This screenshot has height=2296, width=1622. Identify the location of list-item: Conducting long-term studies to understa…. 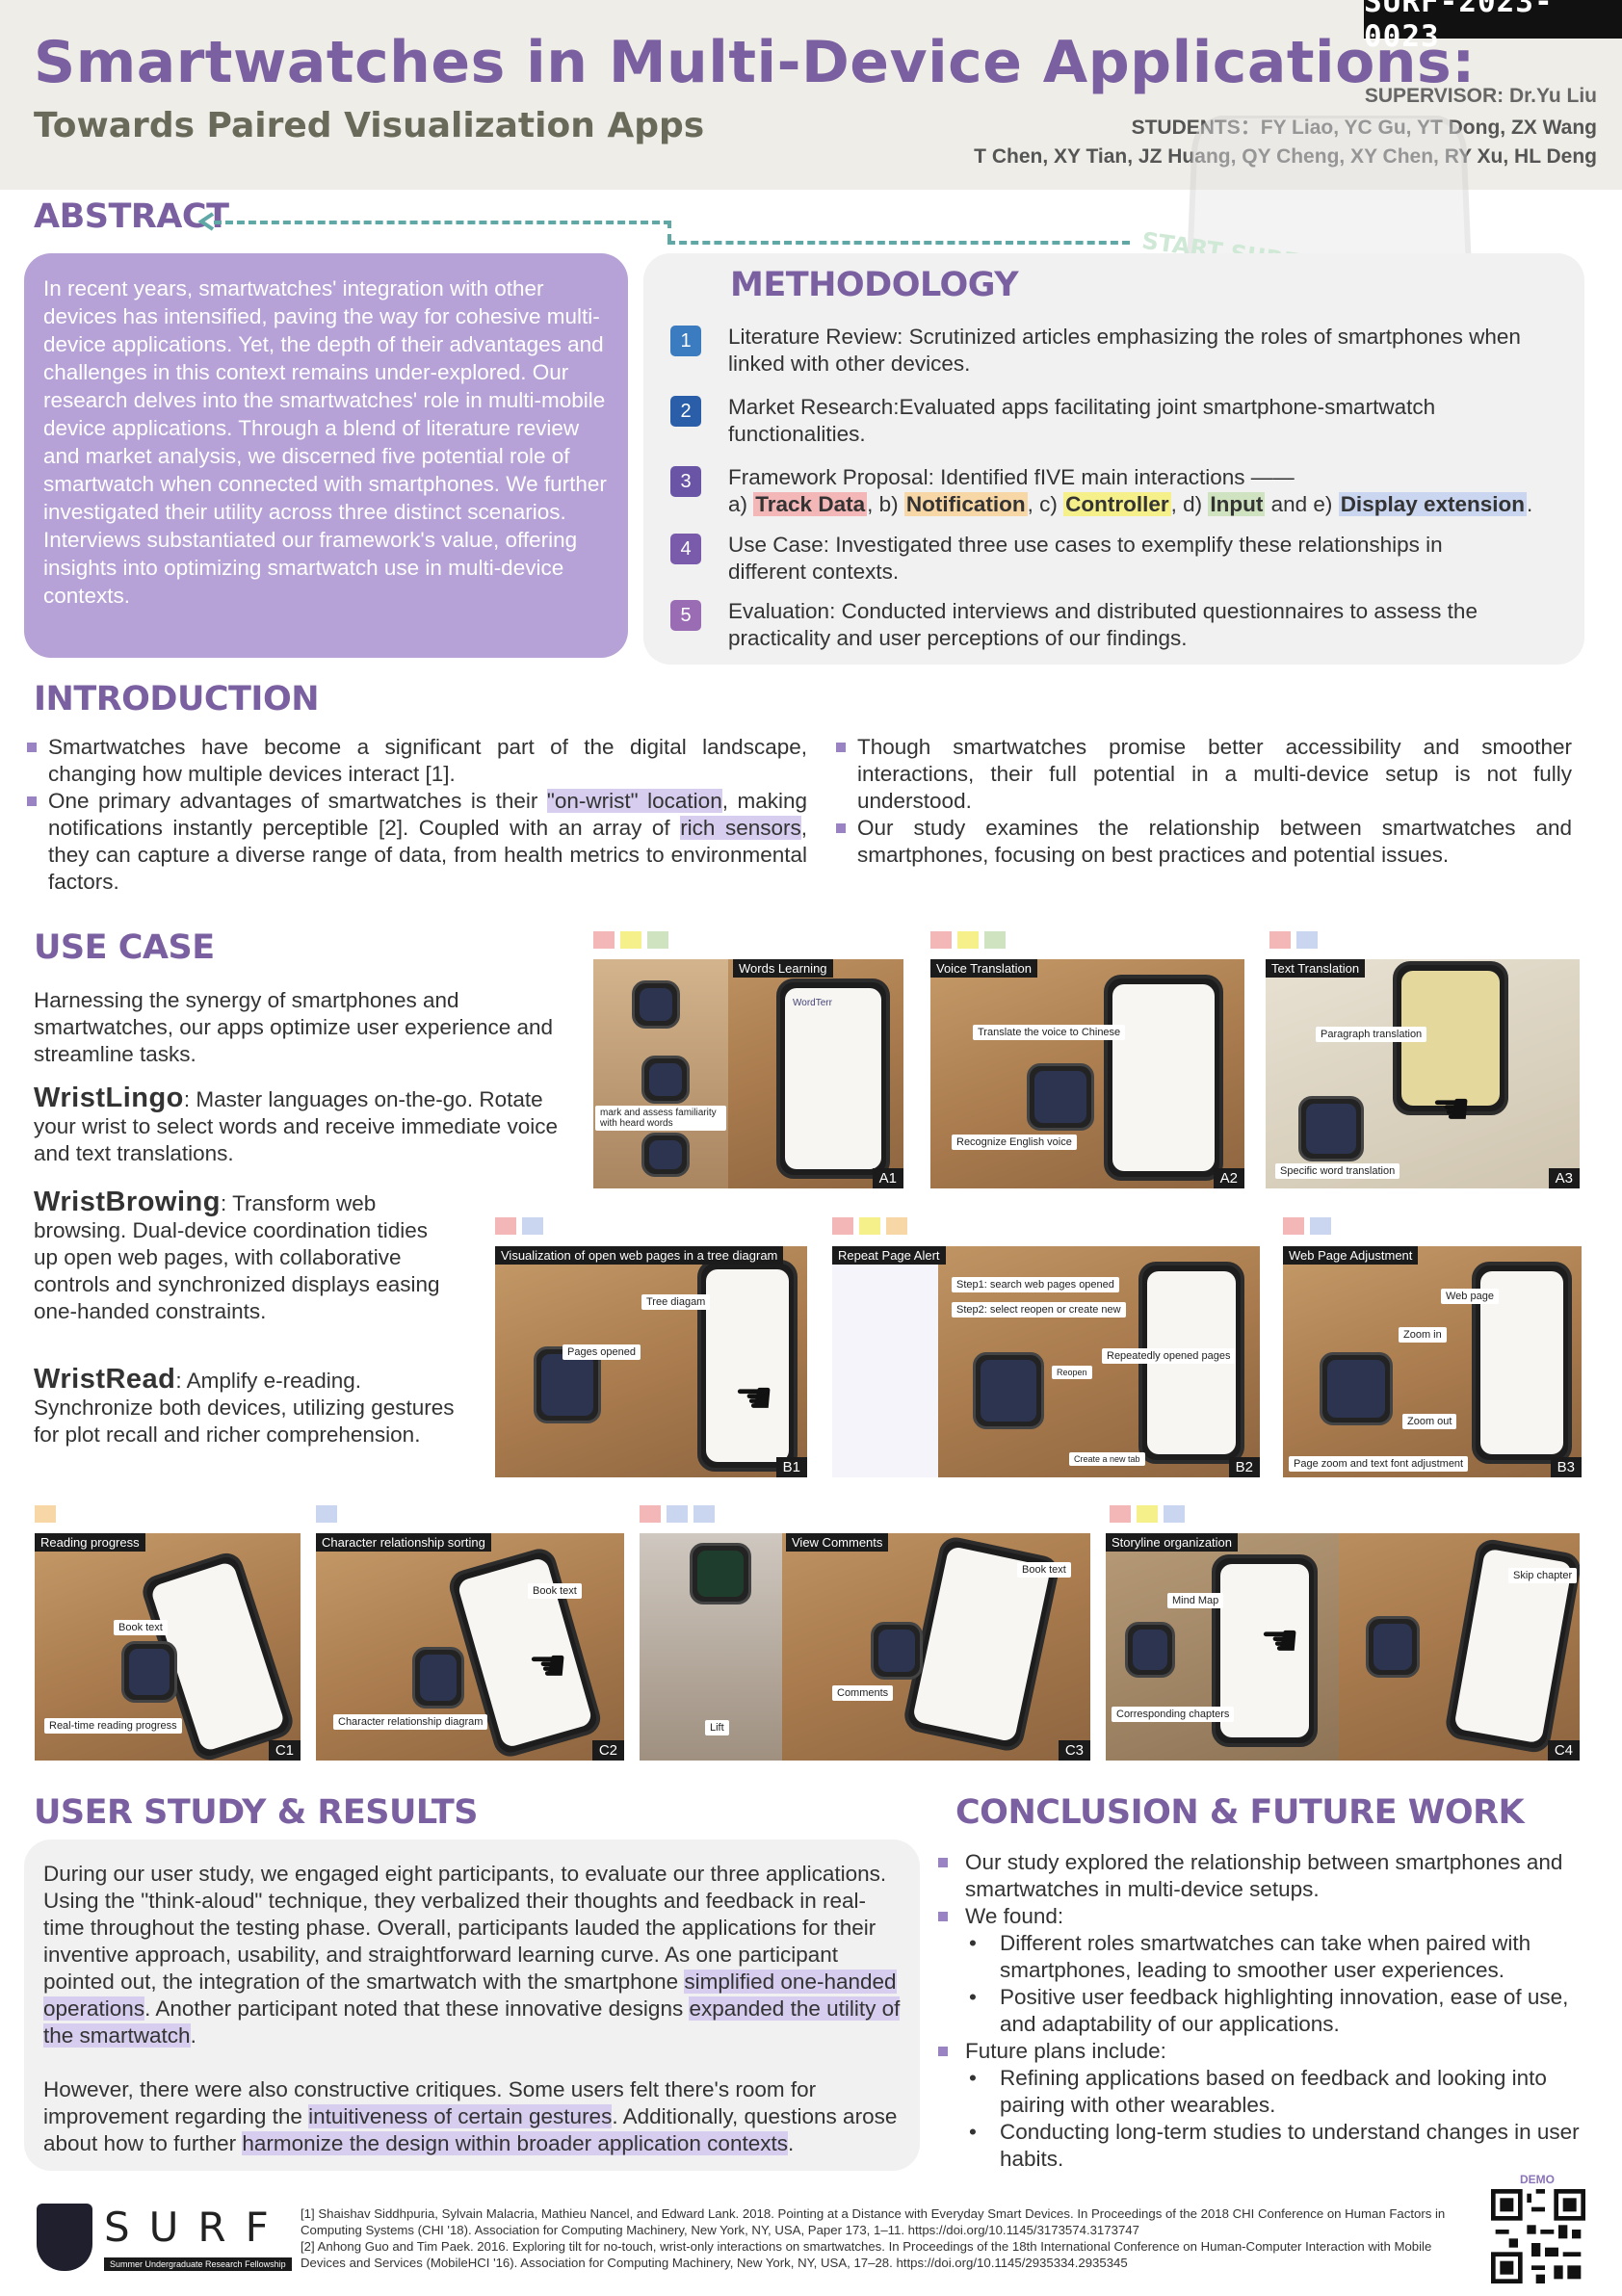
(1266, 2146).